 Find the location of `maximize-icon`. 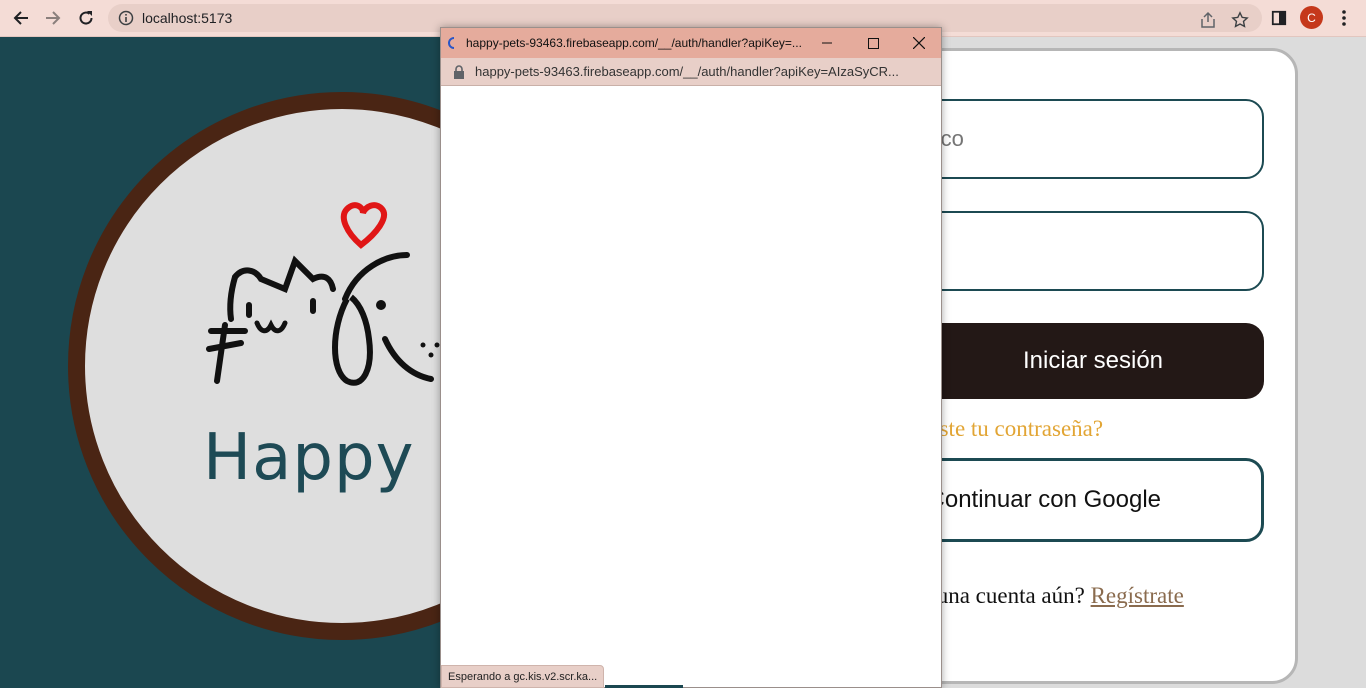

maximize-icon is located at coordinates (873, 43).